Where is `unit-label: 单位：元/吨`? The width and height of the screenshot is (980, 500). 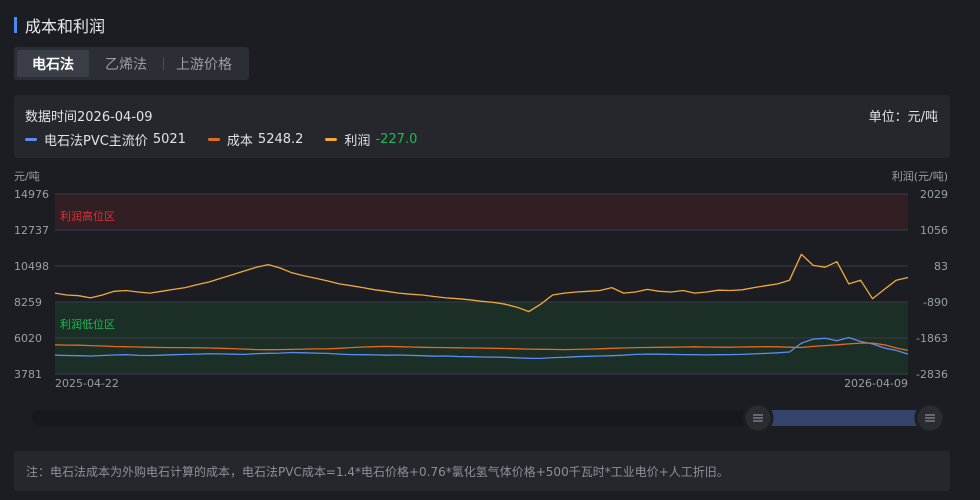
unit-label: 单位：元/吨 is located at coordinates (903, 117).